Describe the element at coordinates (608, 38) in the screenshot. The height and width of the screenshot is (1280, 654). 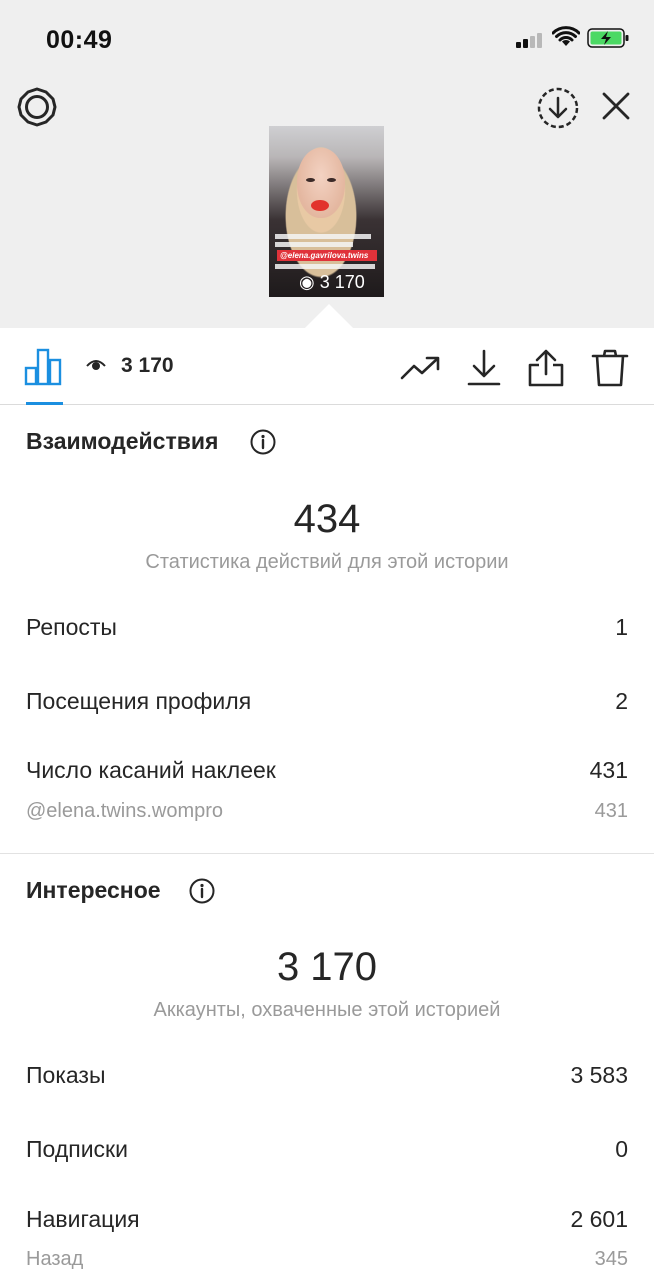
I see `battery-charging-icon` at that location.